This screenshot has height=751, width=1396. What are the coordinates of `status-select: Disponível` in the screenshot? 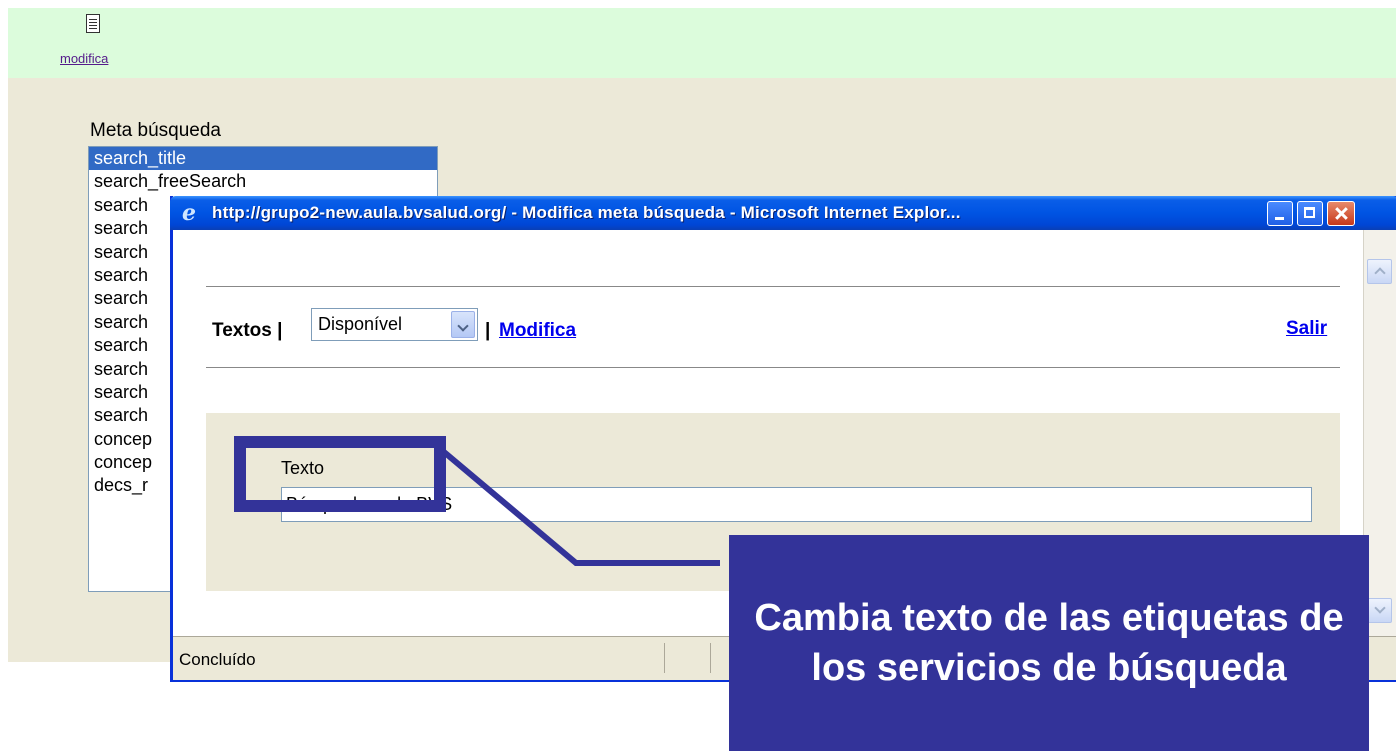 It's located at (394, 324).